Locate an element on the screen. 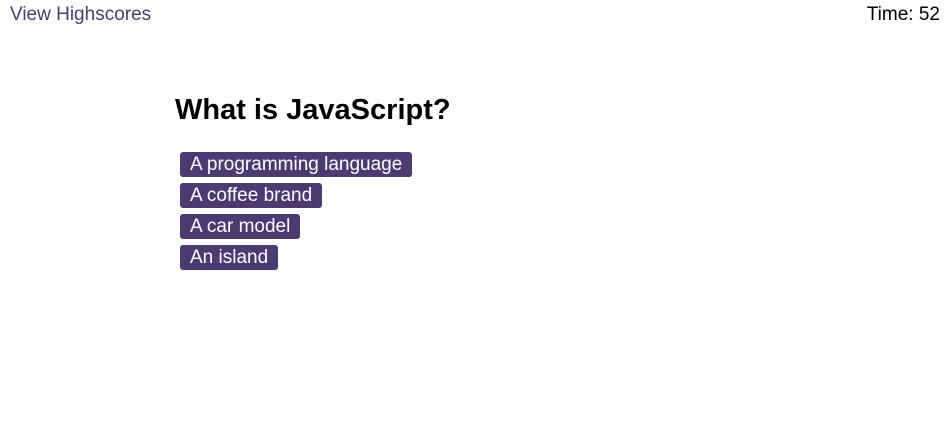 This screenshot has width=947, height=443. view-highscores-link: View Highscores is located at coordinates (80, 15).